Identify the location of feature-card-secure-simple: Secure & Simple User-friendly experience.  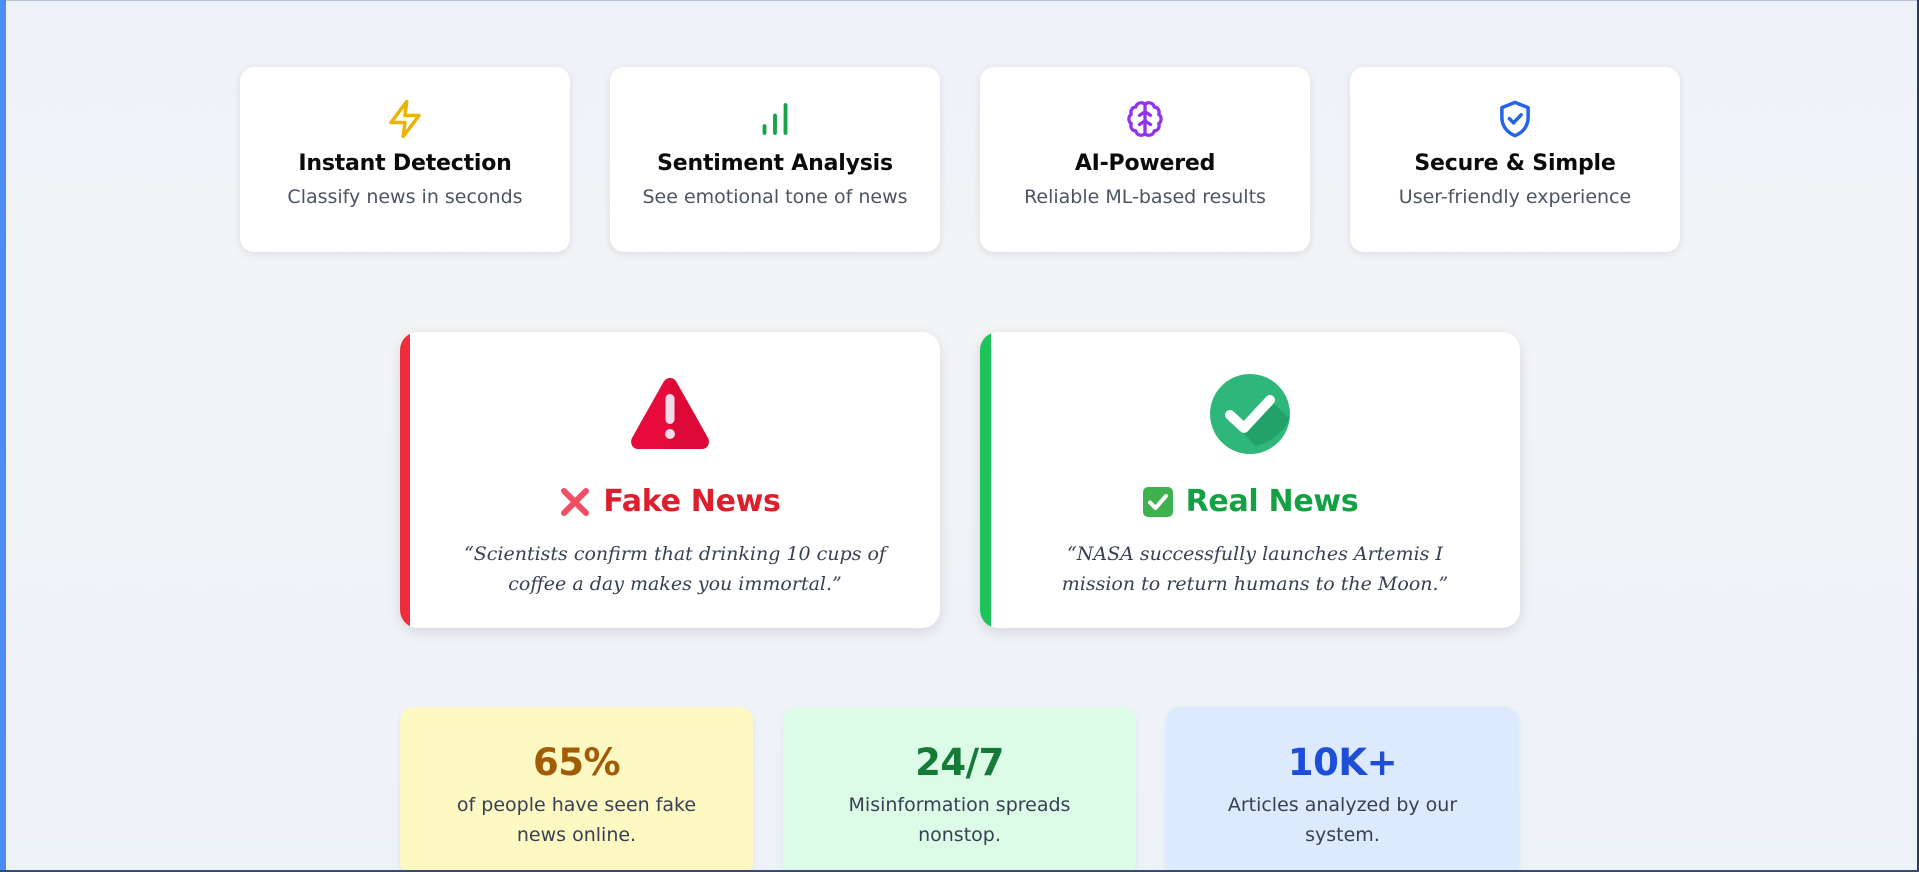
(1515, 159).